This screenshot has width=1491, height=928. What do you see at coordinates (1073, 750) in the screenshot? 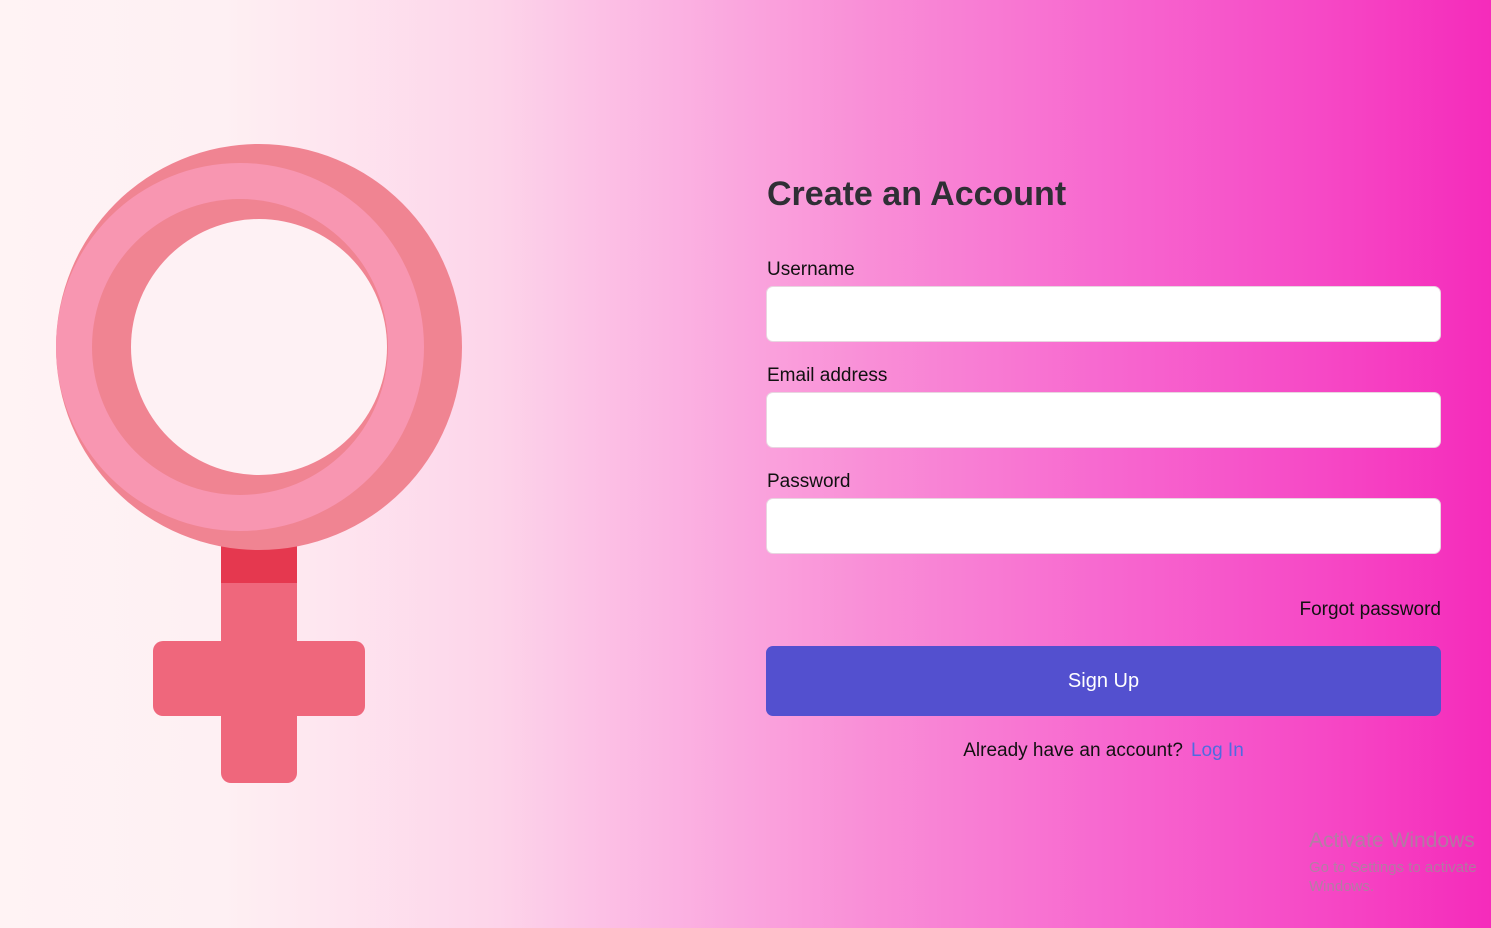
I see `already-have-account-text: Already have an account?` at bounding box center [1073, 750].